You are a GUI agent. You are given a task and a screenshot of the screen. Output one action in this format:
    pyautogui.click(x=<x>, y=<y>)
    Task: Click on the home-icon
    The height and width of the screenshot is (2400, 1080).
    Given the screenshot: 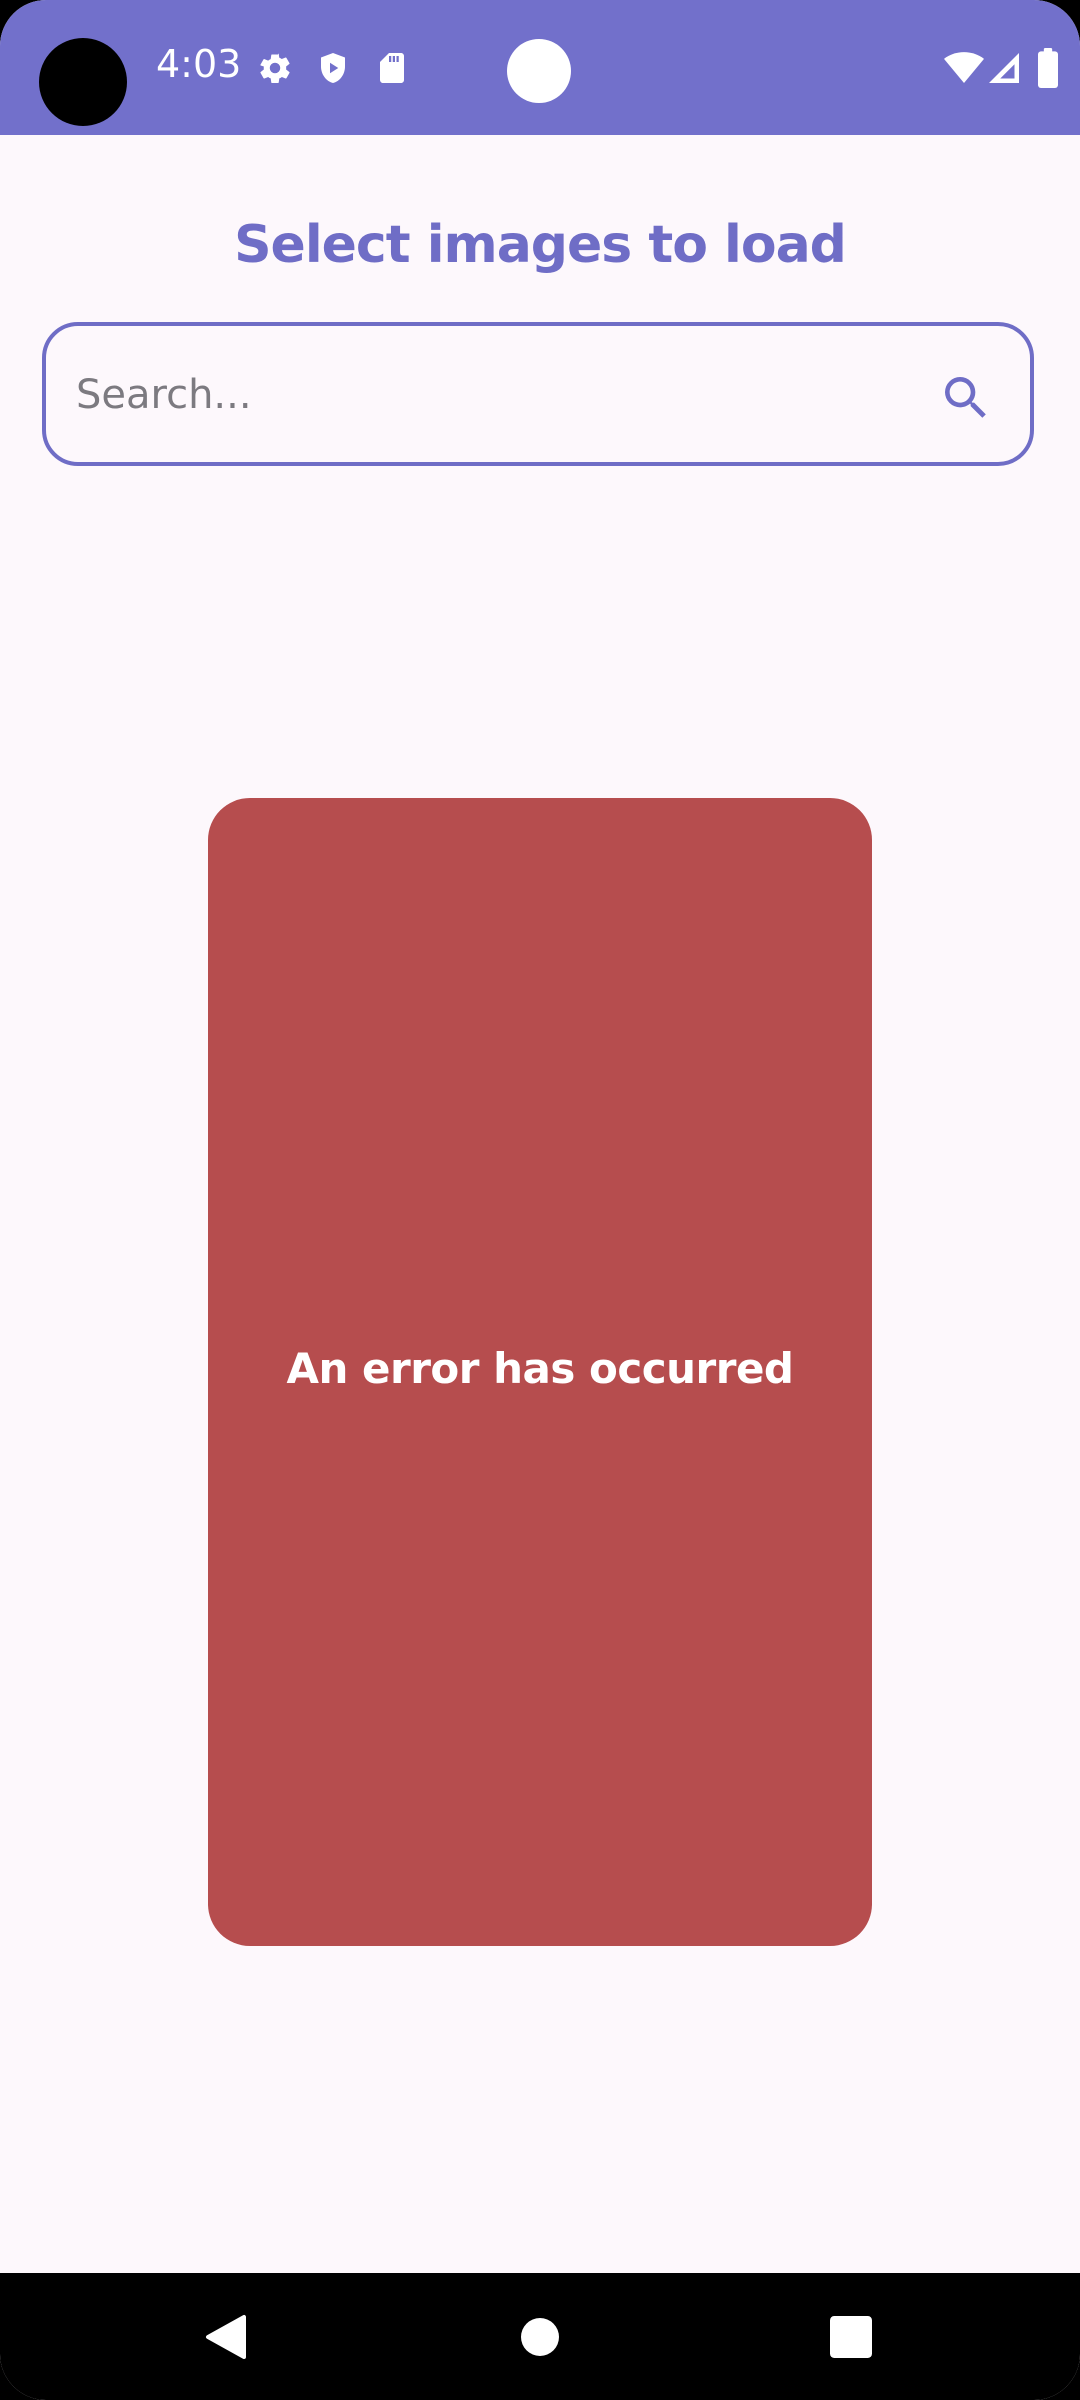 What is the action you would take?
    pyautogui.click(x=540, y=2337)
    